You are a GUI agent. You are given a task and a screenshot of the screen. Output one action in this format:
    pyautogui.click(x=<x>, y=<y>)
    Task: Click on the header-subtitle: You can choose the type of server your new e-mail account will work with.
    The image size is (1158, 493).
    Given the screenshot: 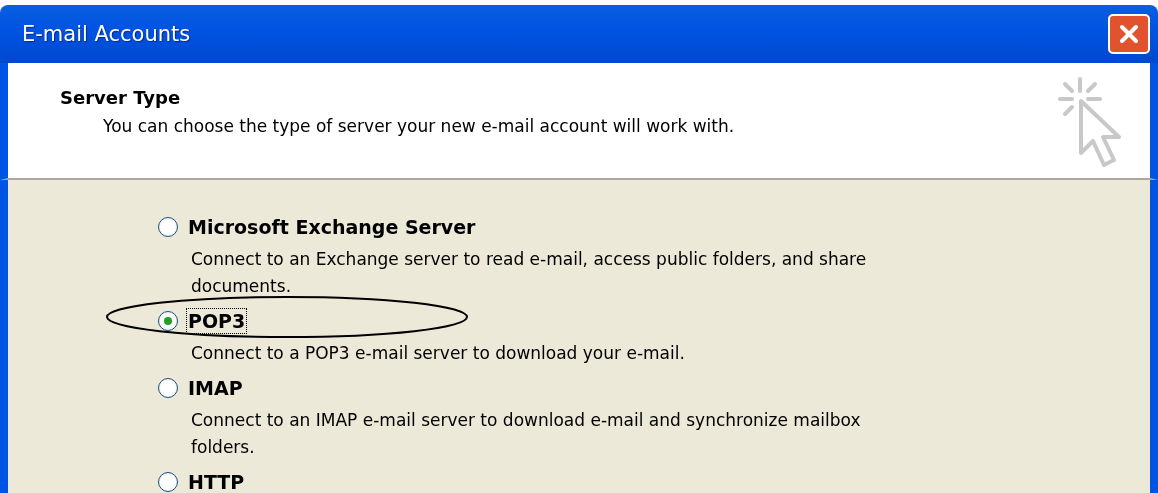 What is the action you would take?
    pyautogui.click(x=419, y=126)
    